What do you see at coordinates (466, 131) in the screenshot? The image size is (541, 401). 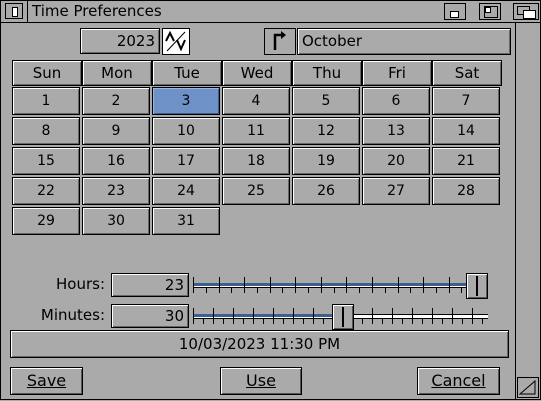 I see `day-cell: 14` at bounding box center [466, 131].